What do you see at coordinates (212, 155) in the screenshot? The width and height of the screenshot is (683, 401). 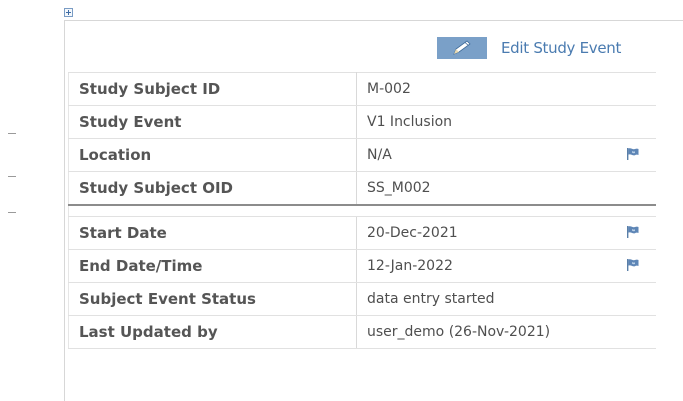 I see `row-label: Location` at bounding box center [212, 155].